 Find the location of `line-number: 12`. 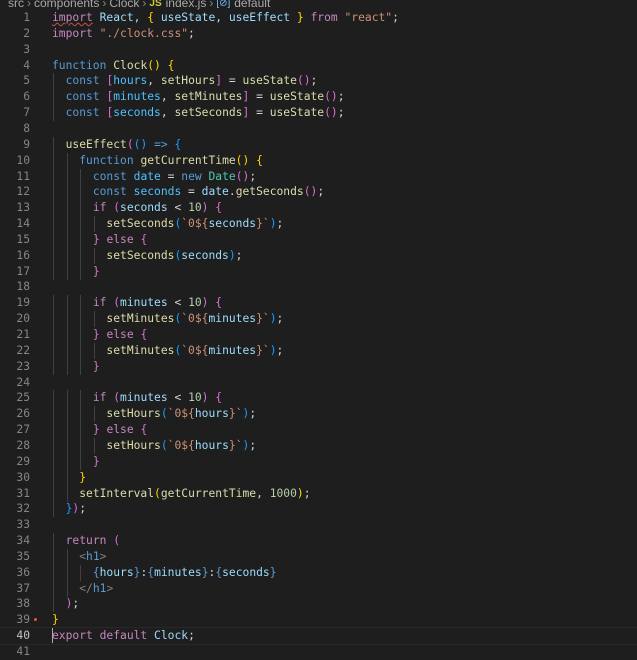

line-number: 12 is located at coordinates (23, 192).